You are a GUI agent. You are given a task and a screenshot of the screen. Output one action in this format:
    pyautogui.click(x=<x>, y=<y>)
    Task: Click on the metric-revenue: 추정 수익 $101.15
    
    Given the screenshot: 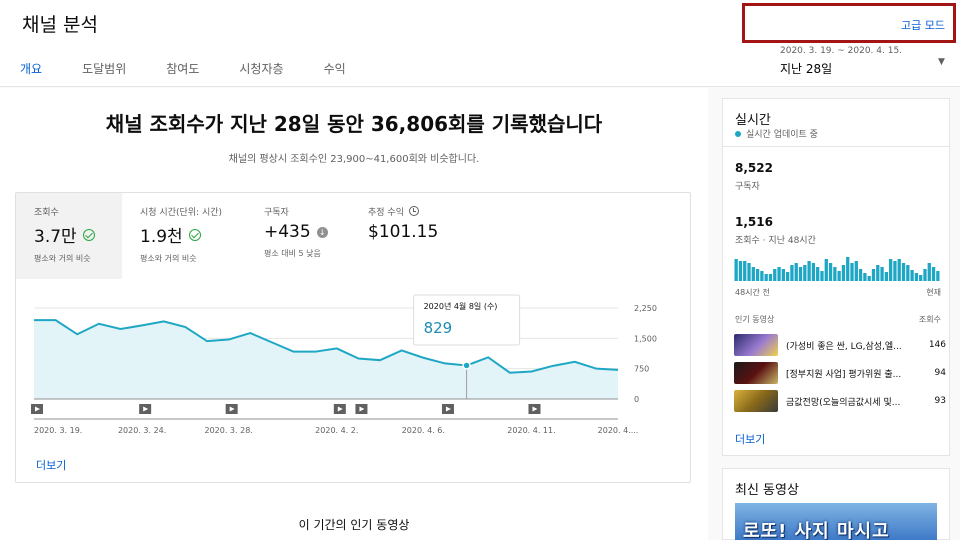 What is the action you would take?
    pyautogui.click(x=410, y=236)
    